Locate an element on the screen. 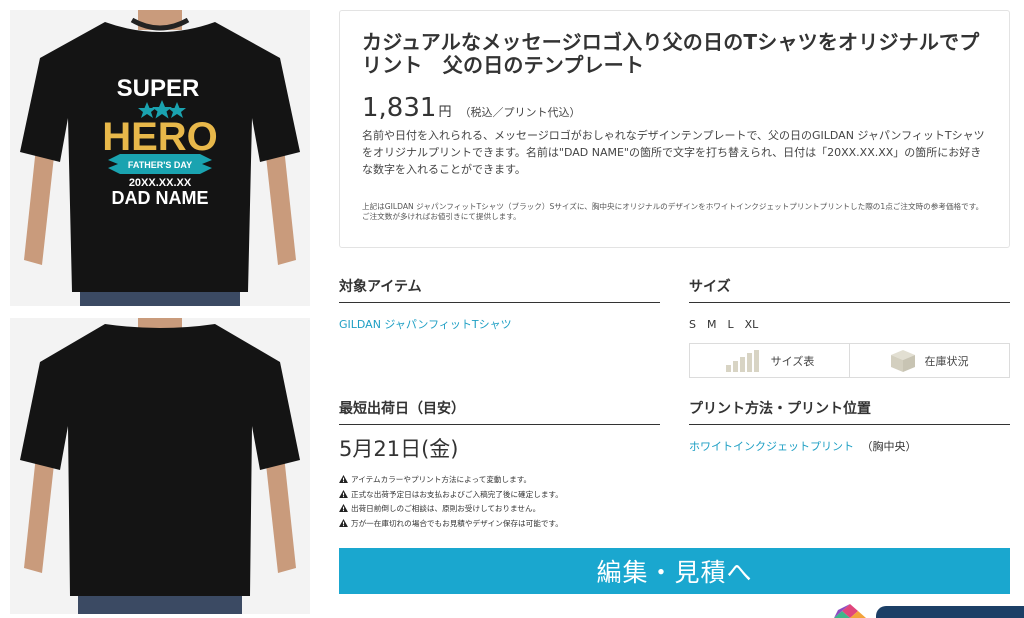  size-chart-icon is located at coordinates (743, 360).